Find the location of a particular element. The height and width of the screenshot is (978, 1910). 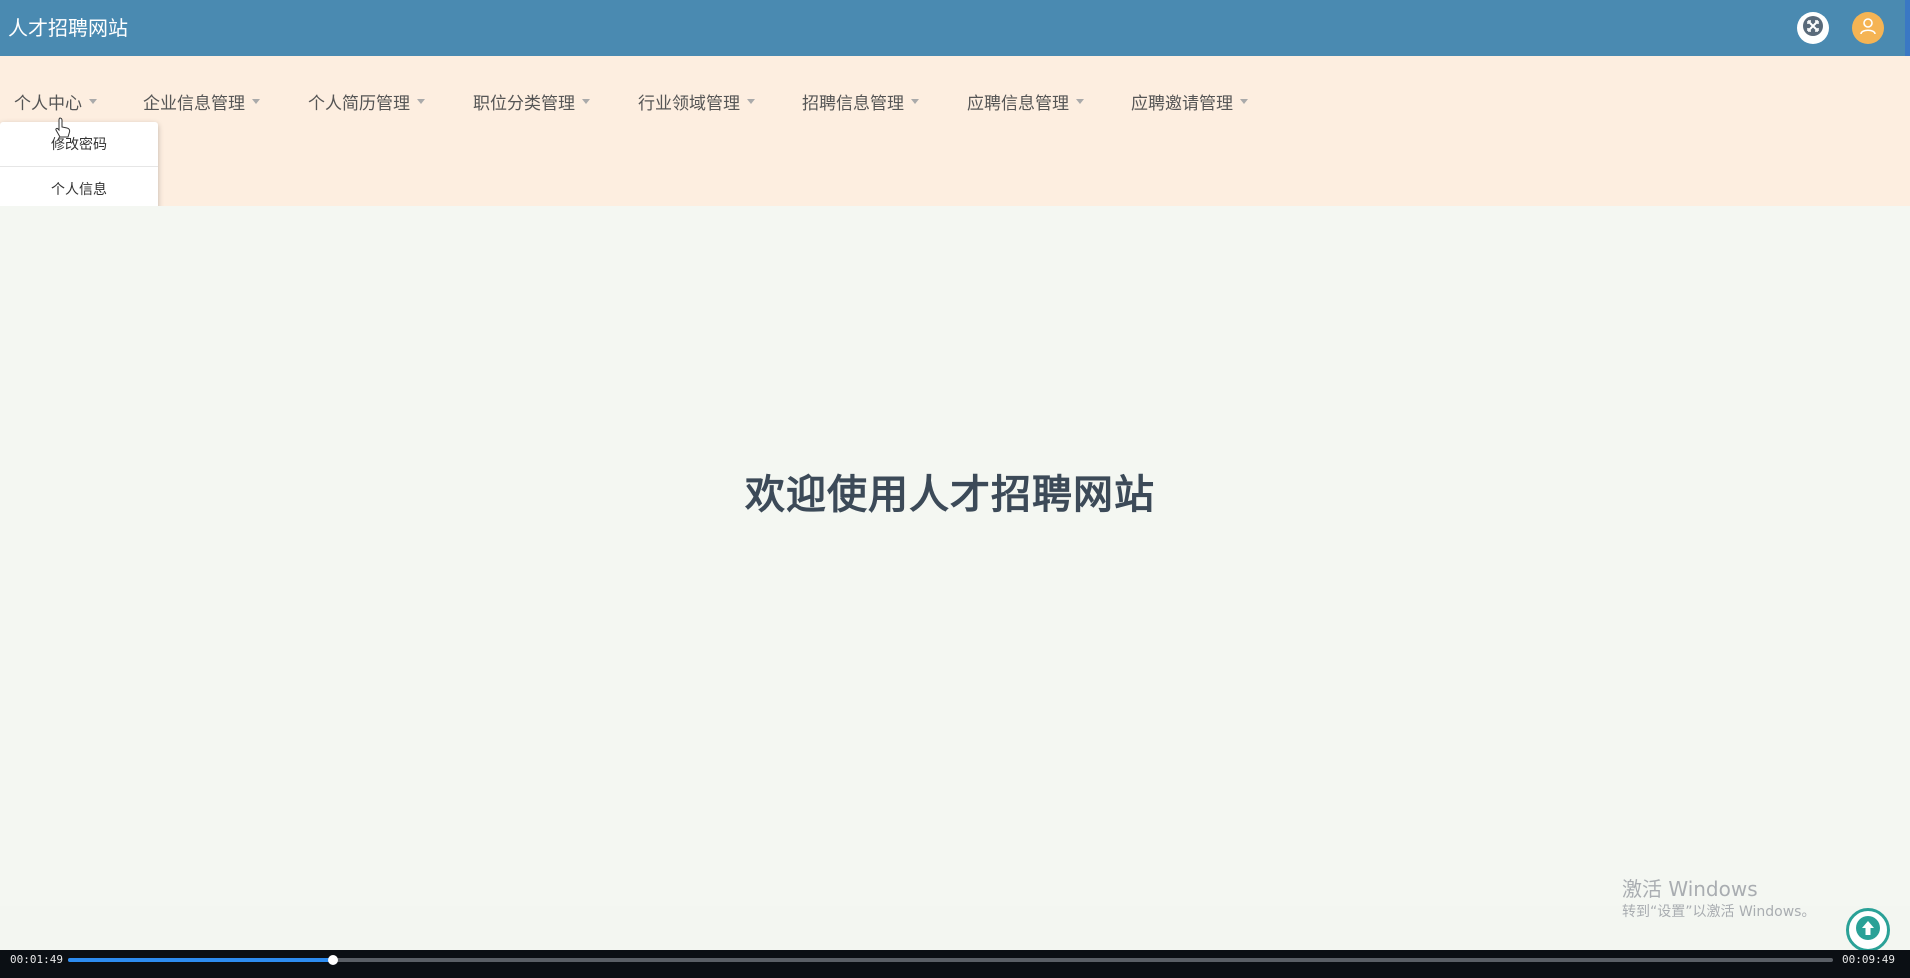

nav-item-invitation: 应聘邀请管理 is located at coordinates (1190, 101).